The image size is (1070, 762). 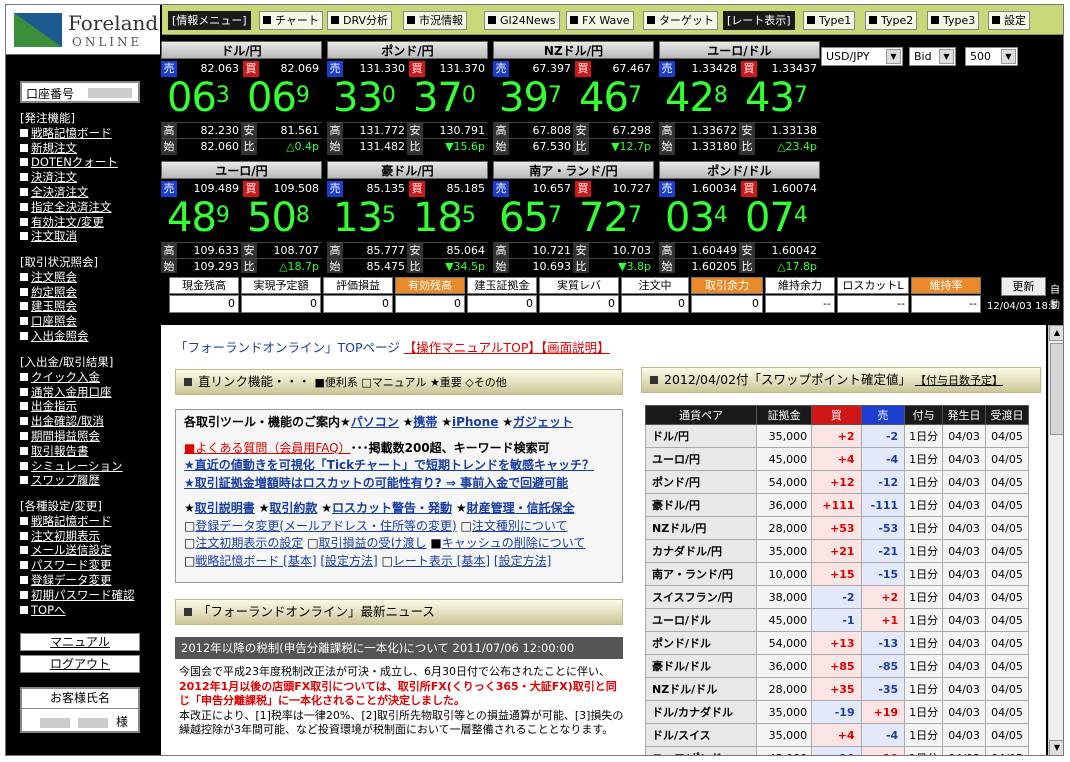 What do you see at coordinates (198, 98) in the screenshot?
I see `sell-big-price: 063` at bounding box center [198, 98].